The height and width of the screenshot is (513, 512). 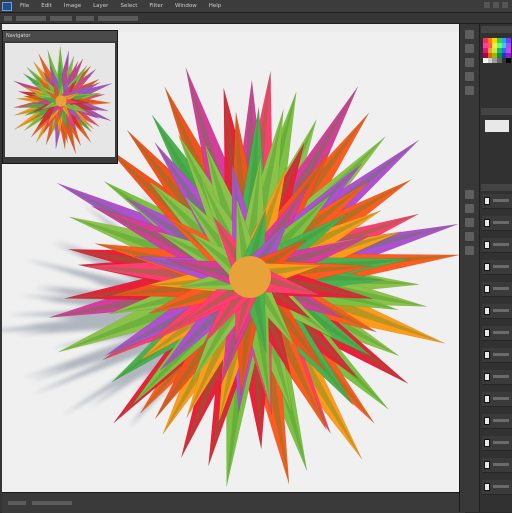 What do you see at coordinates (469, 62) in the screenshot?
I see `character-icon` at bounding box center [469, 62].